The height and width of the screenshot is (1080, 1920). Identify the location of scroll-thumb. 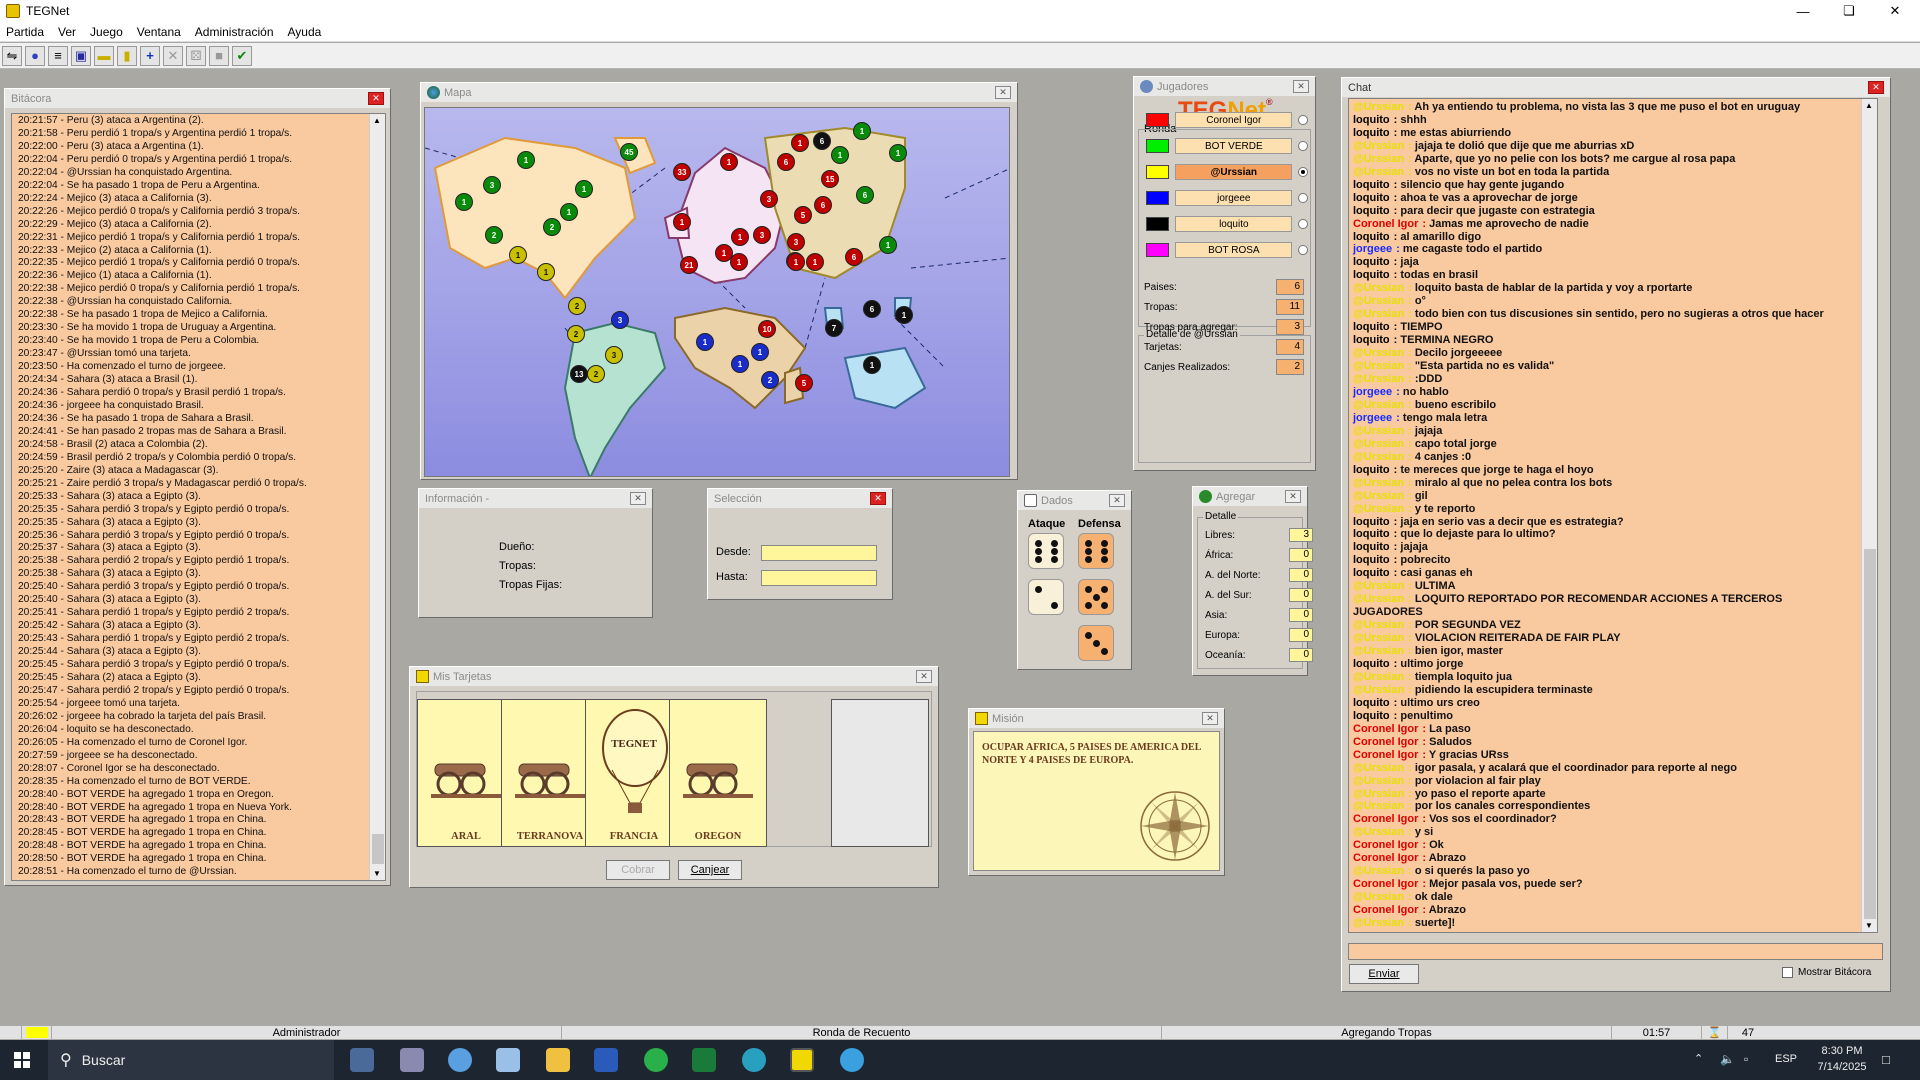
(1870, 734).